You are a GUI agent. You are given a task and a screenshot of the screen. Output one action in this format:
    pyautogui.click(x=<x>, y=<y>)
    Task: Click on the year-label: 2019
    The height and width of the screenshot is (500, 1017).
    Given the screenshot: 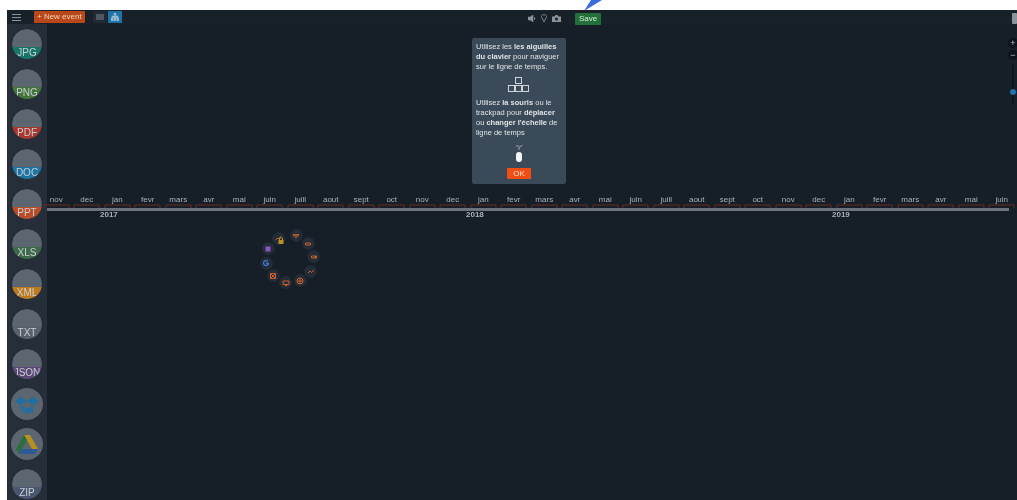 What is the action you would take?
    pyautogui.click(x=841, y=215)
    